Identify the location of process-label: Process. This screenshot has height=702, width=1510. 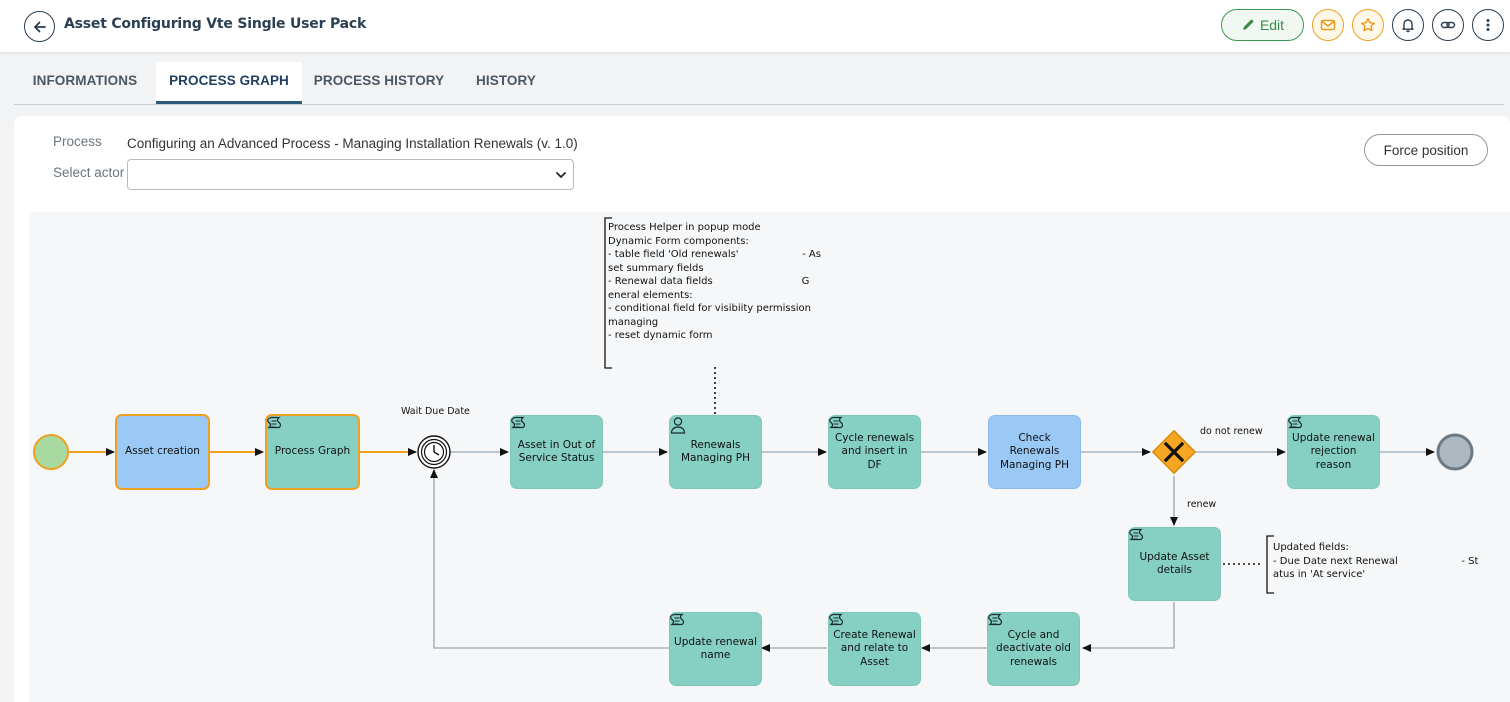
(77, 141).